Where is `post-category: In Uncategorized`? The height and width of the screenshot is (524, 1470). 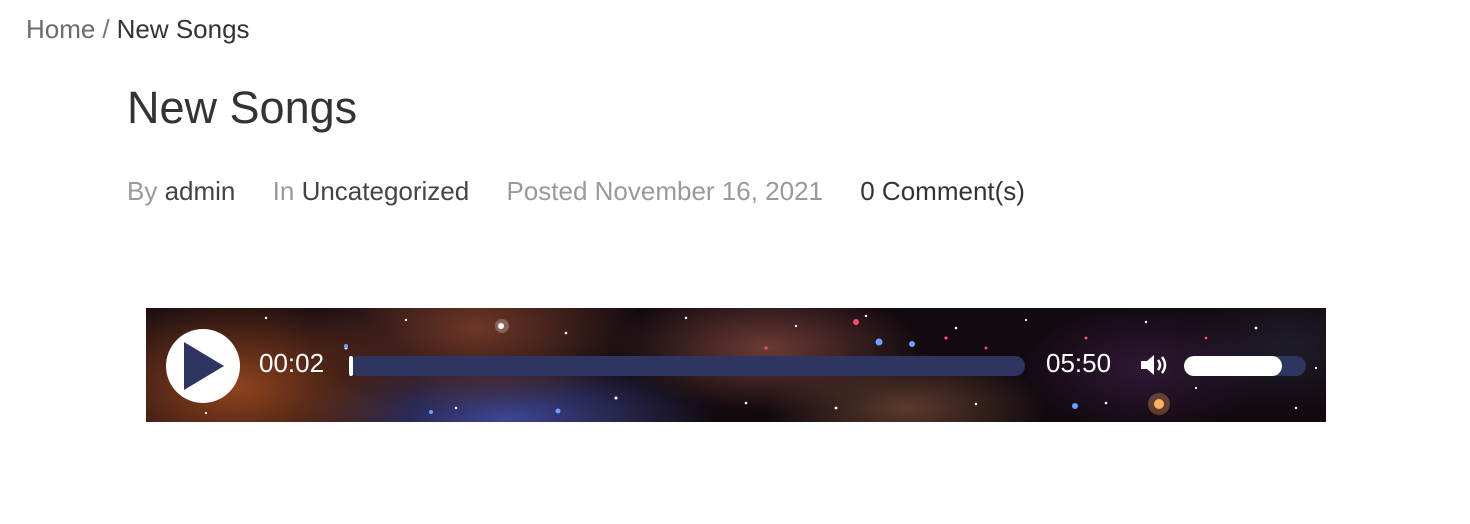
post-category: In Uncategorized is located at coordinates (375, 191).